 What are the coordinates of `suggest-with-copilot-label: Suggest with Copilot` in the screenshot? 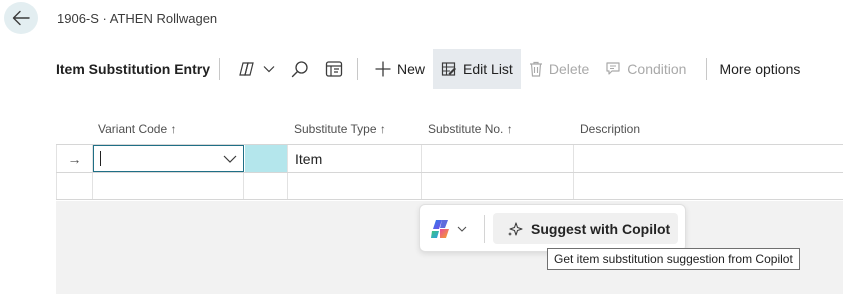 It's located at (601, 228).